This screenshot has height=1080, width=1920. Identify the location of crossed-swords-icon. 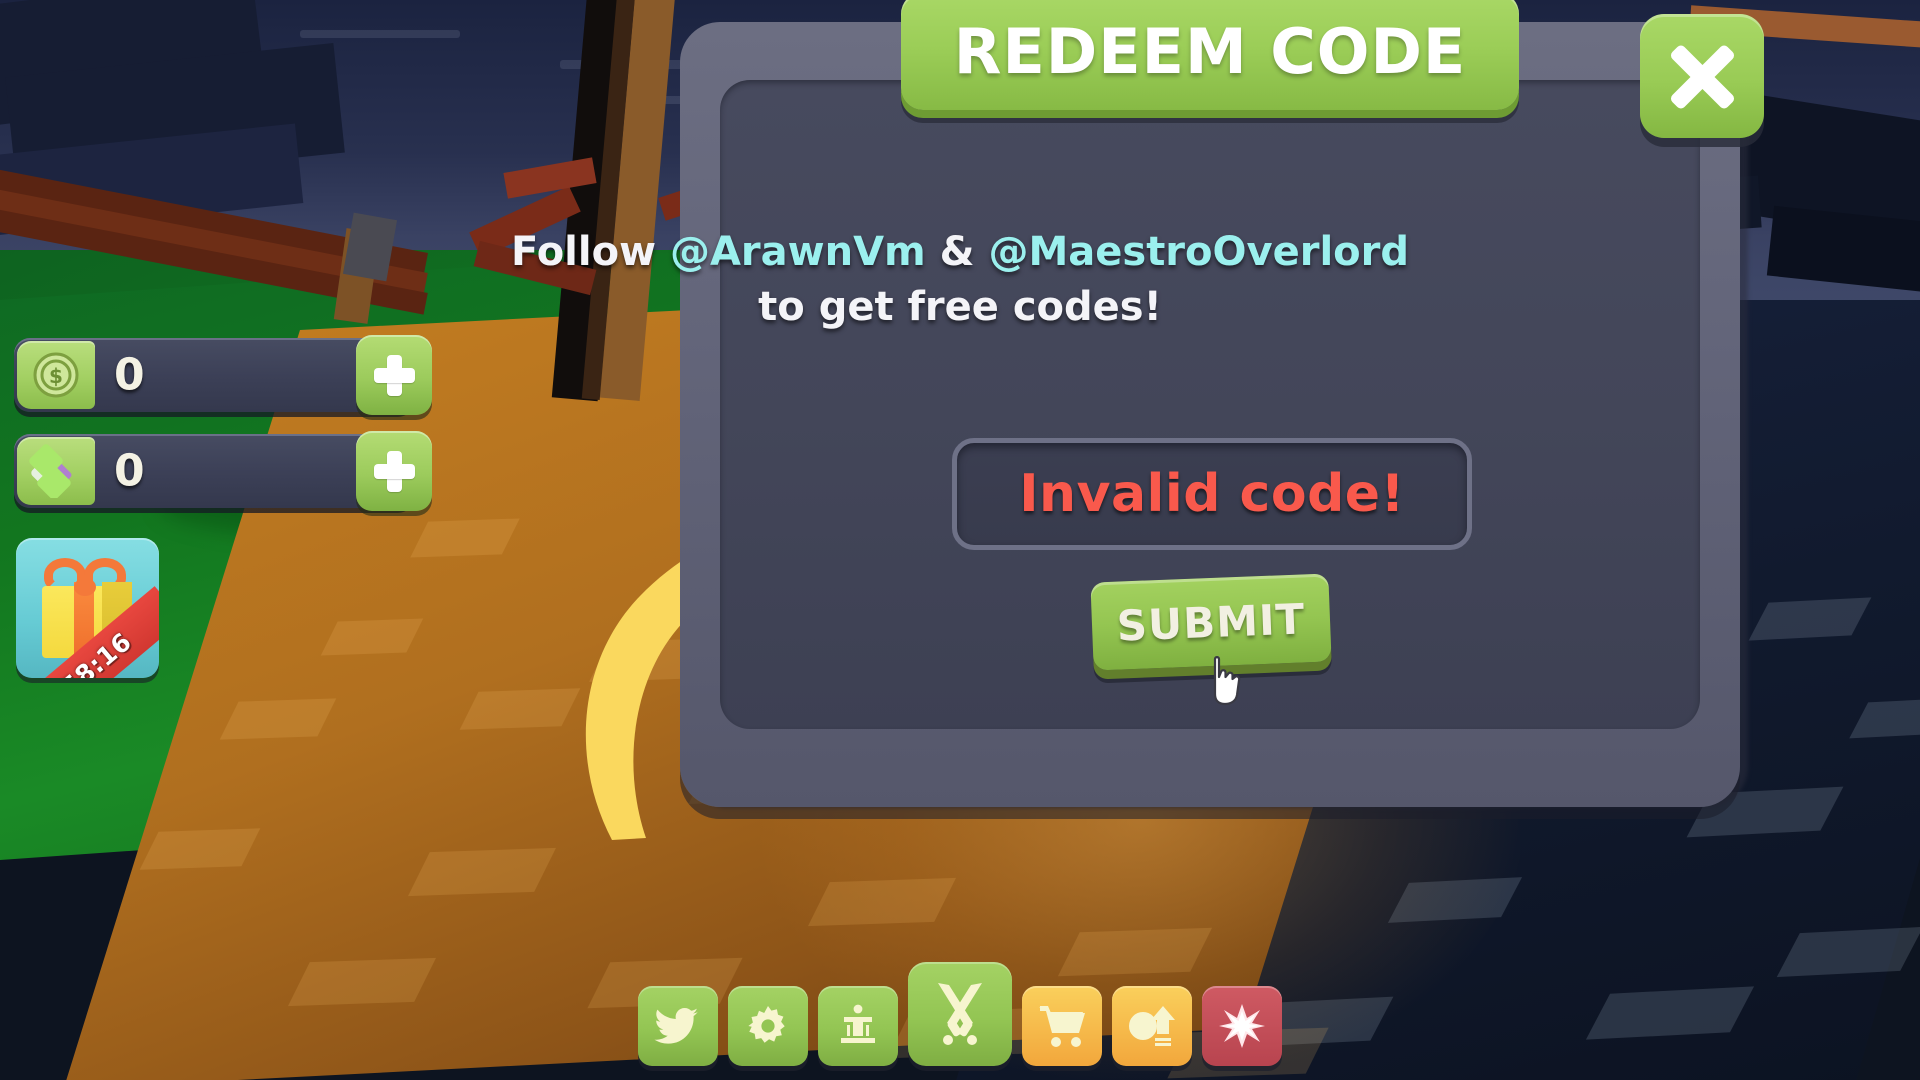
(960, 1014).